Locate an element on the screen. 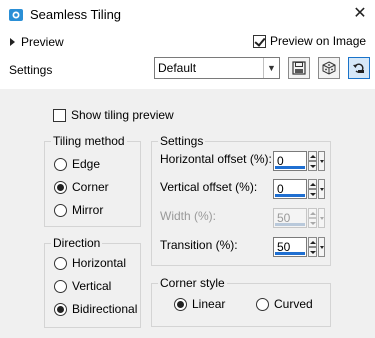  randomize-icon is located at coordinates (329, 68).